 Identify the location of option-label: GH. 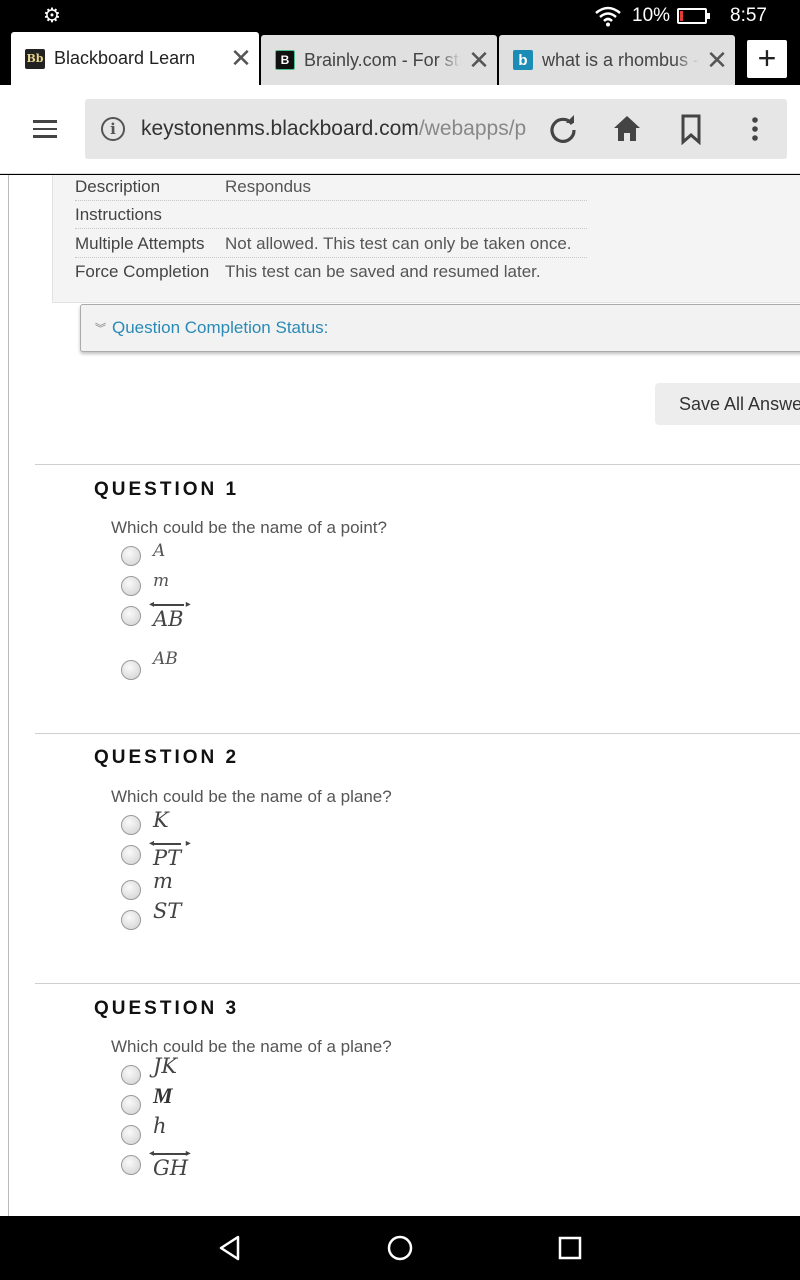
(171, 1168).